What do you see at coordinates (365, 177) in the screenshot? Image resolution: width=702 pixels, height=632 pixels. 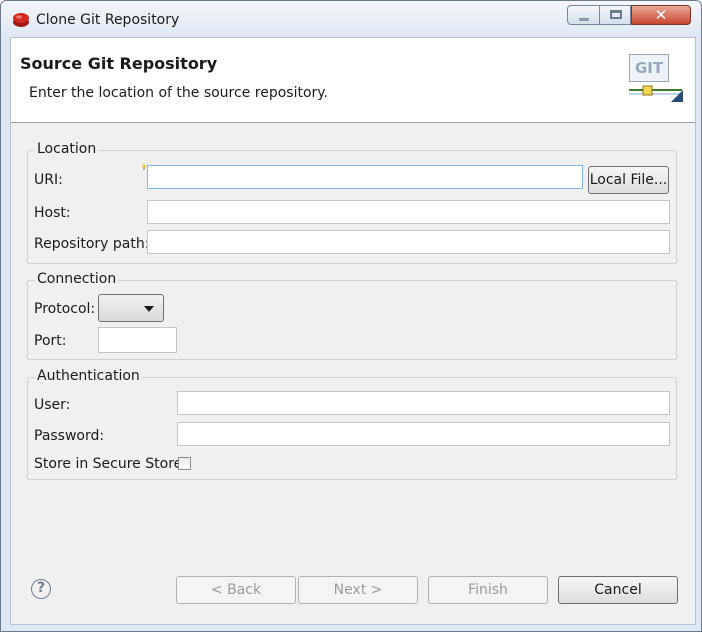 I see `uri-input` at bounding box center [365, 177].